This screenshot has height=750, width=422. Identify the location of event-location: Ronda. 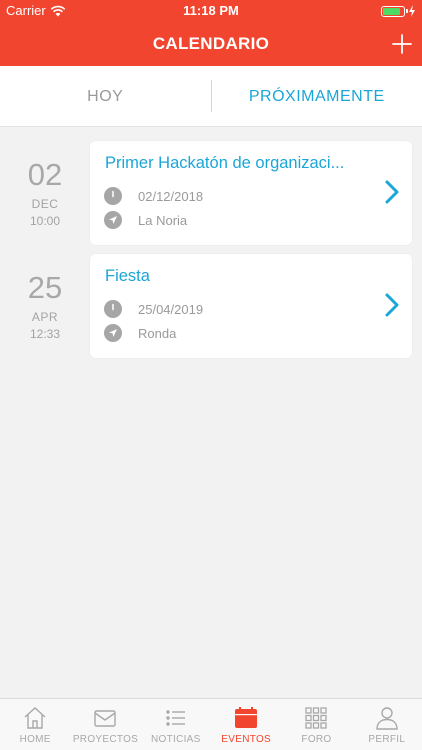
(157, 333).